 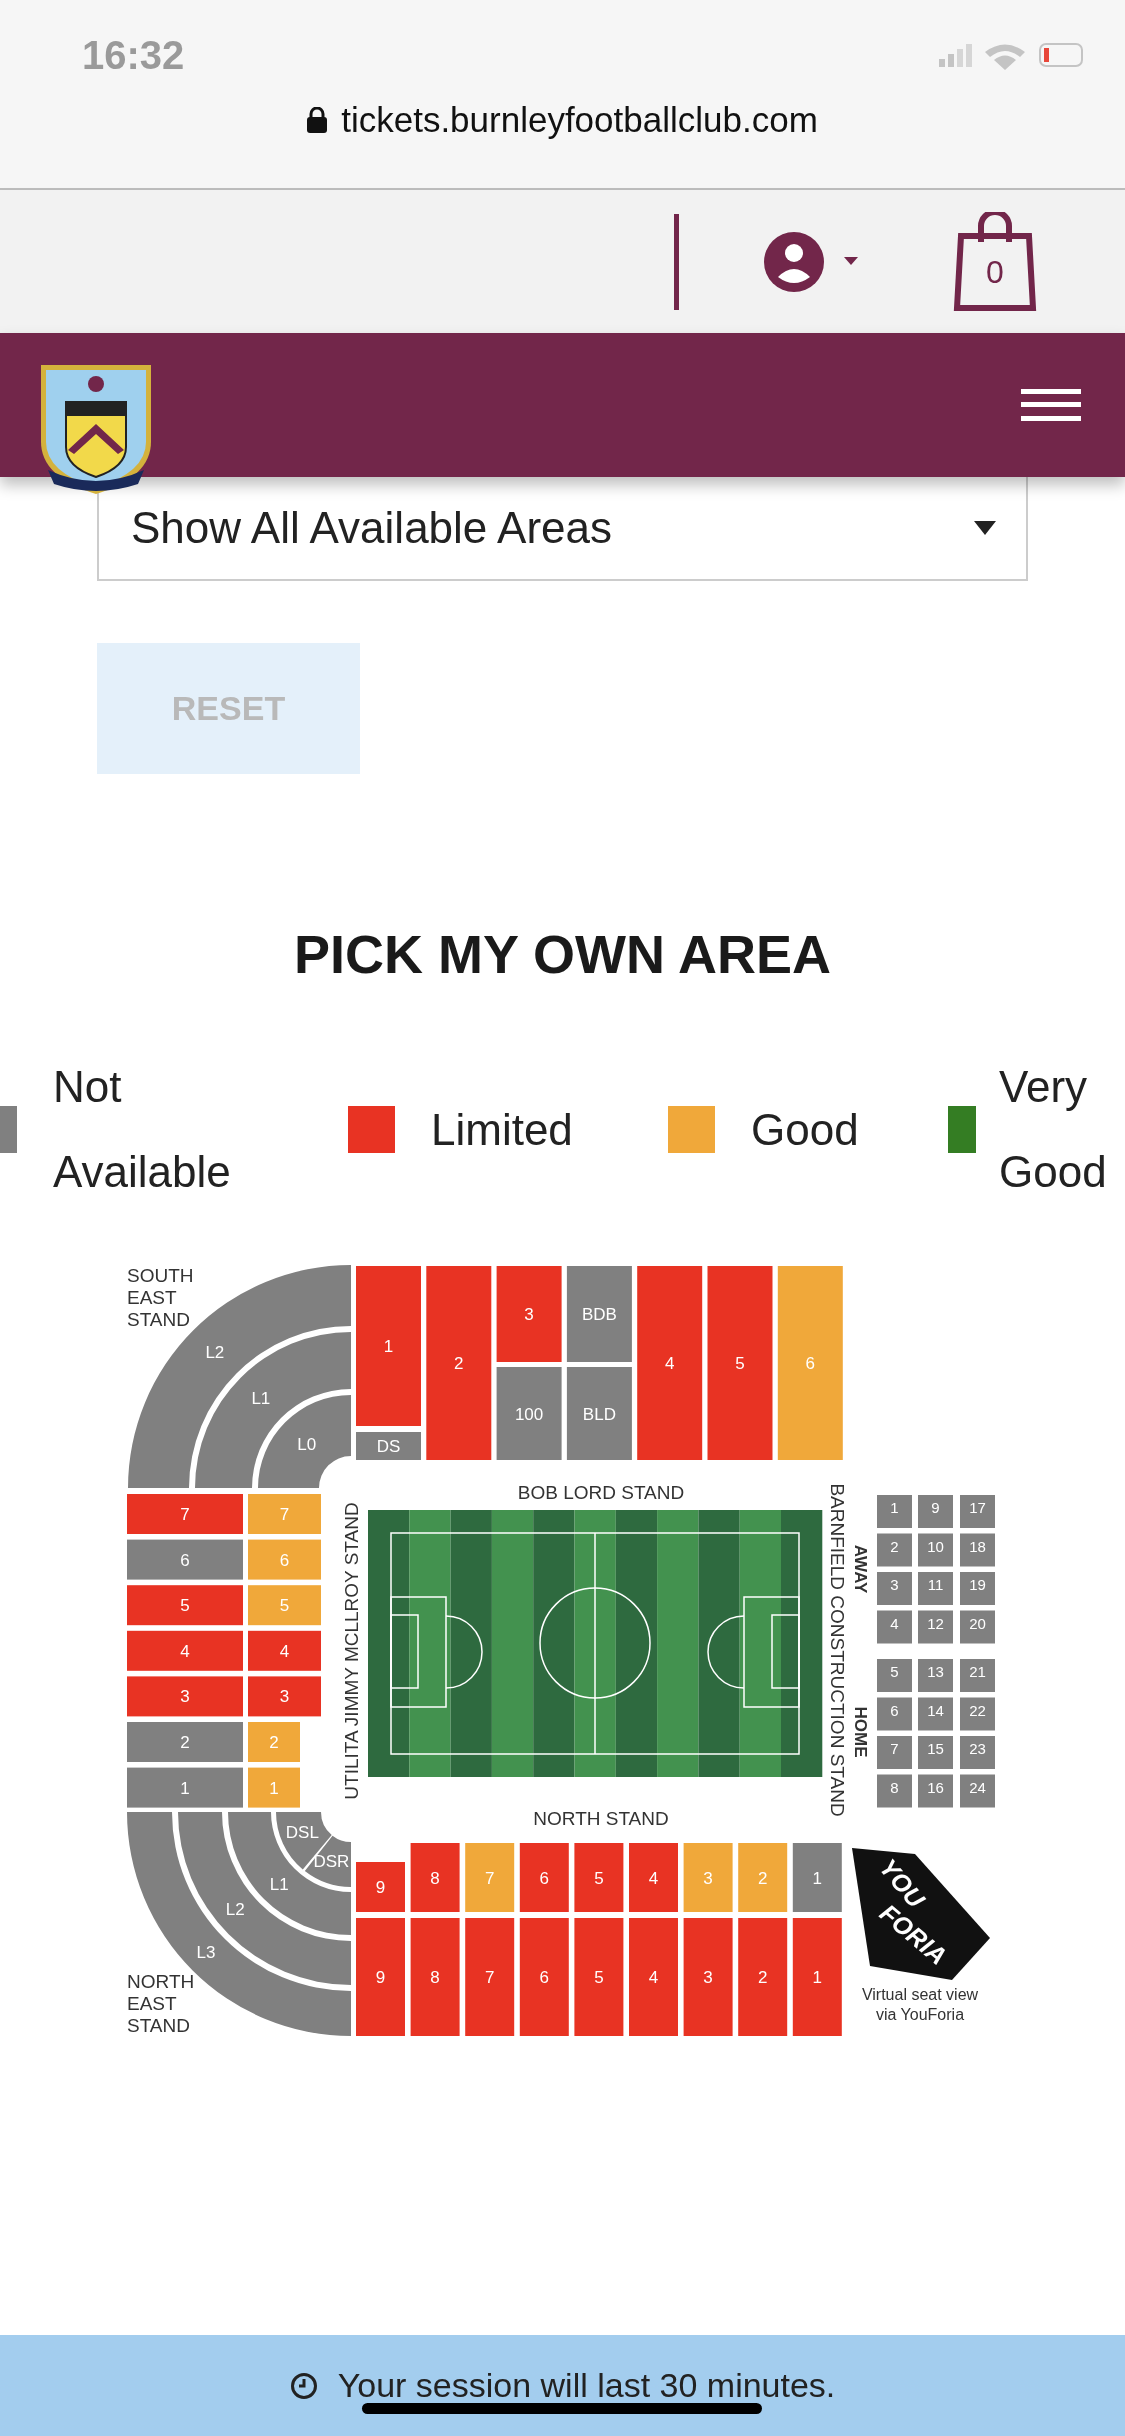 I want to click on stand-label: AWAY, so click(x=860, y=1569).